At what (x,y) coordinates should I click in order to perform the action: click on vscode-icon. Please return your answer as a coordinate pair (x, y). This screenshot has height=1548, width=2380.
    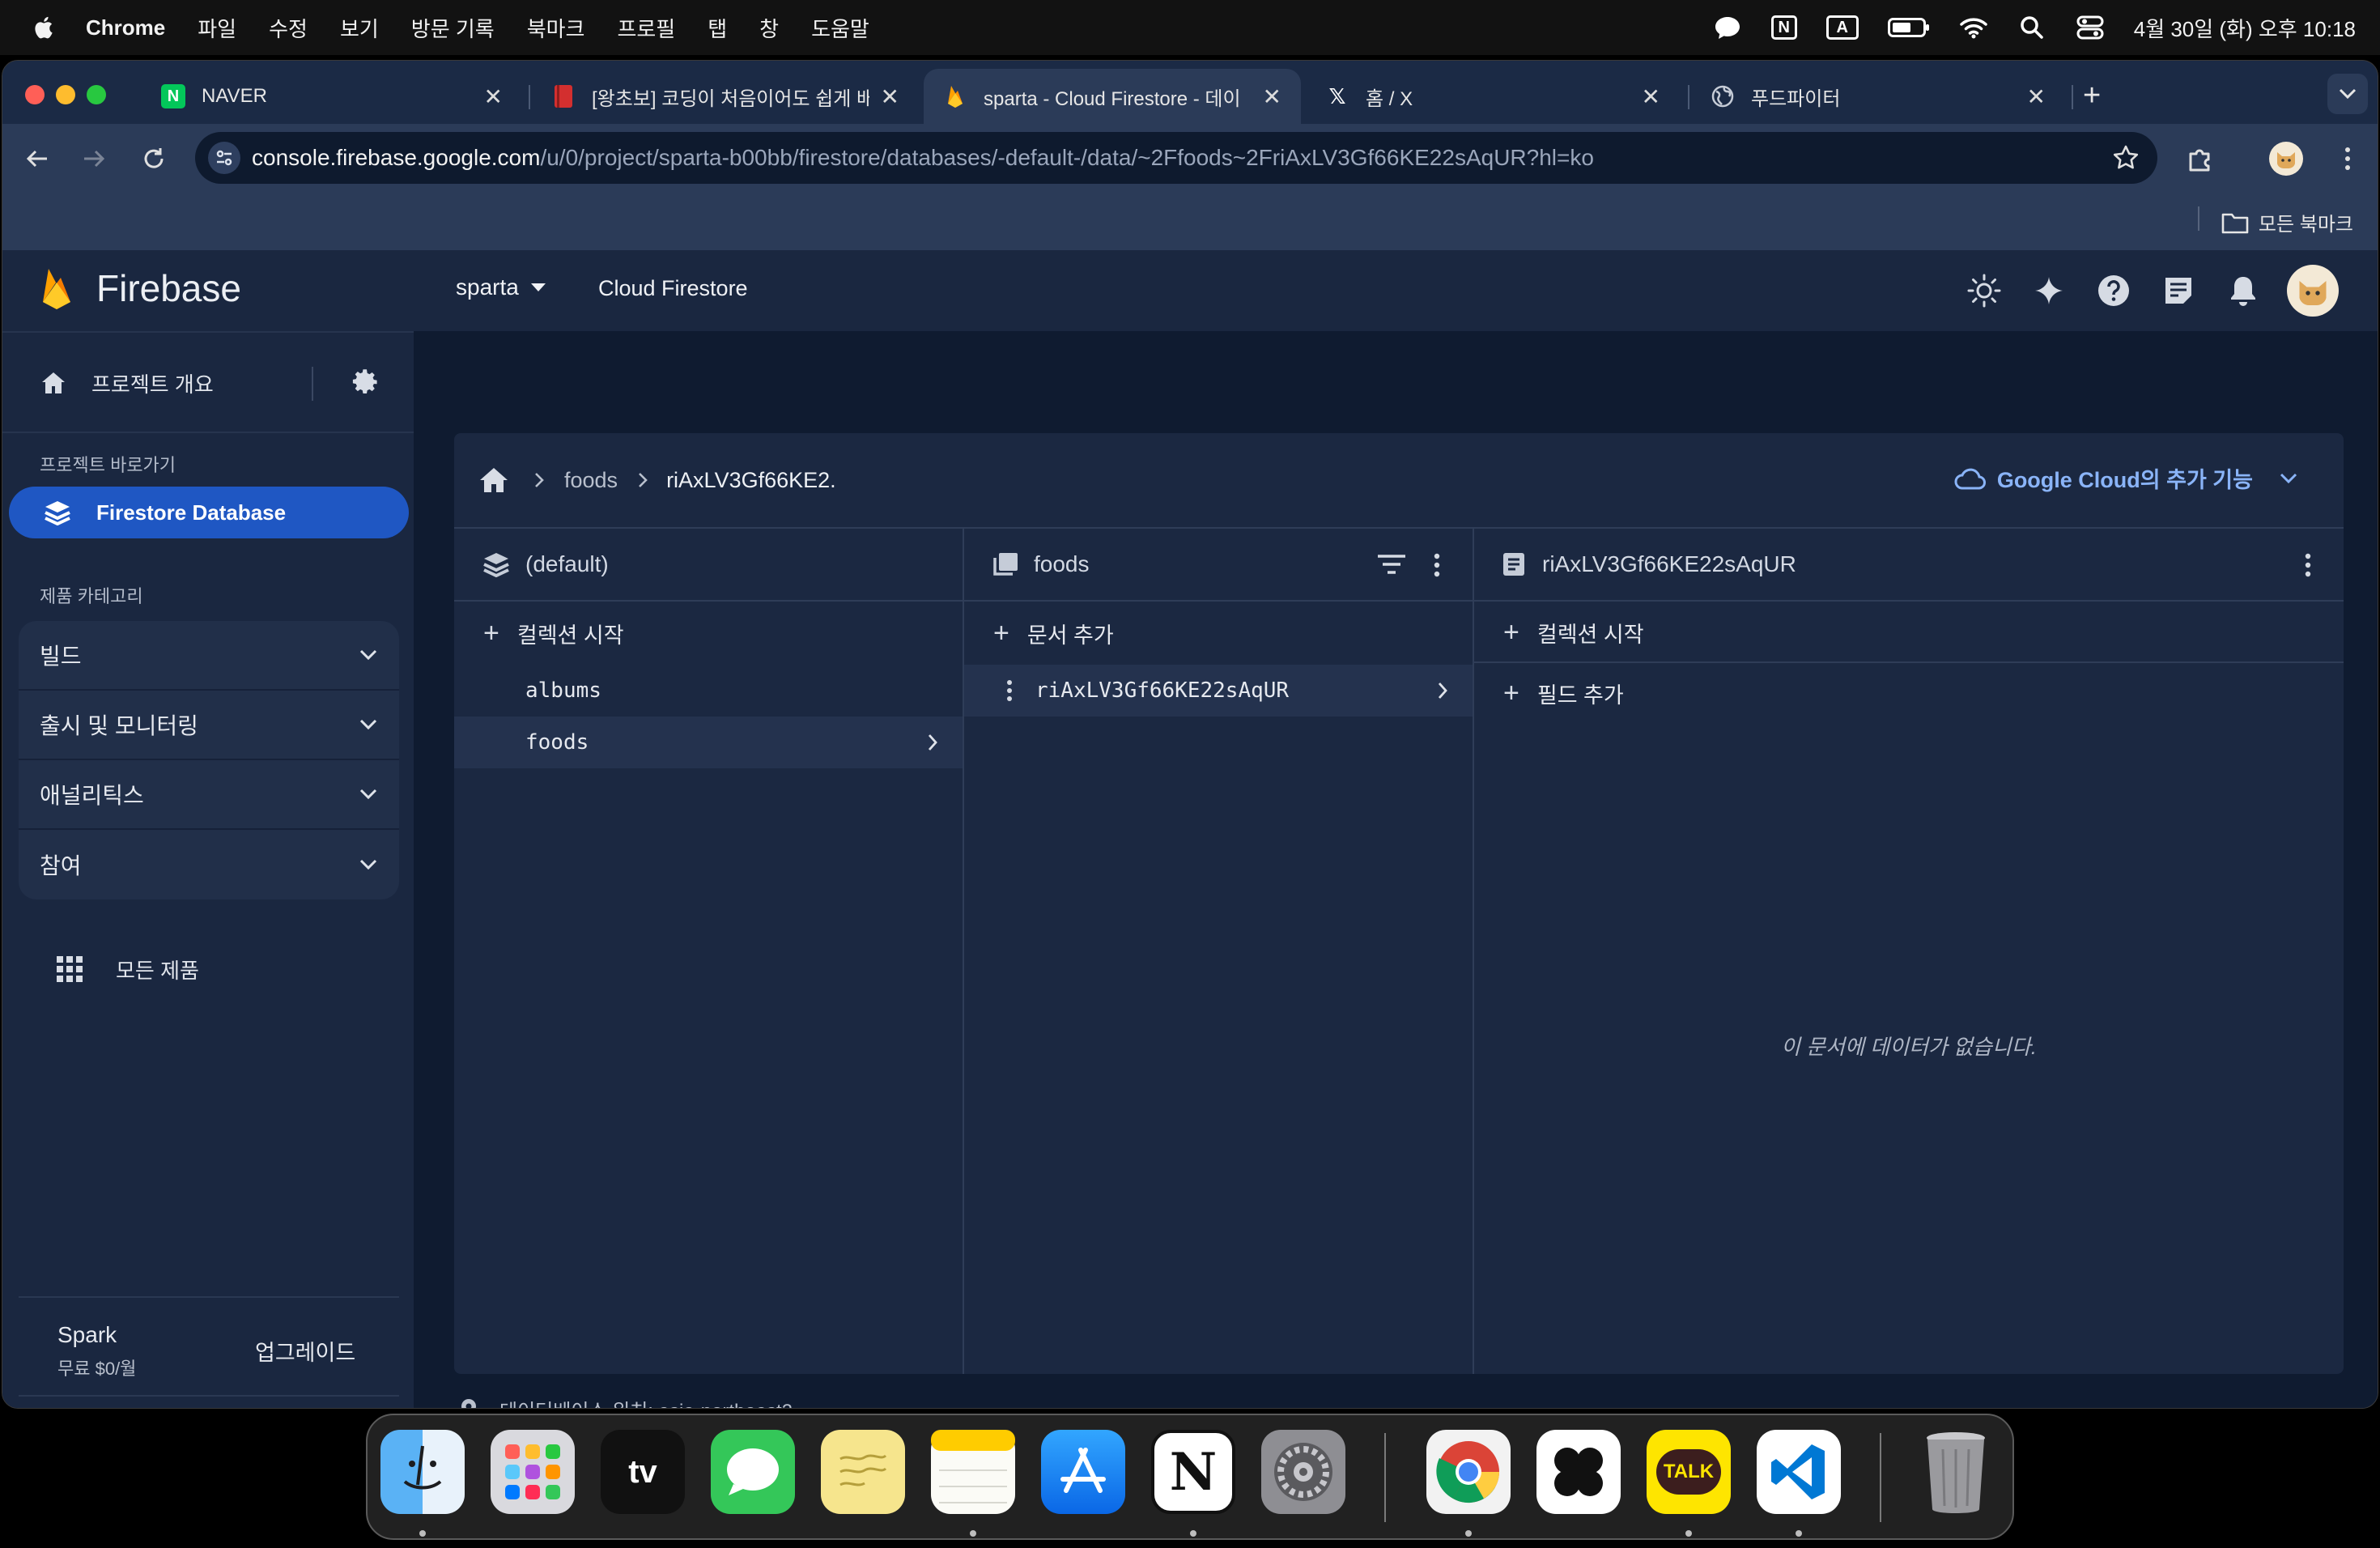
    Looking at the image, I should click on (1798, 1472).